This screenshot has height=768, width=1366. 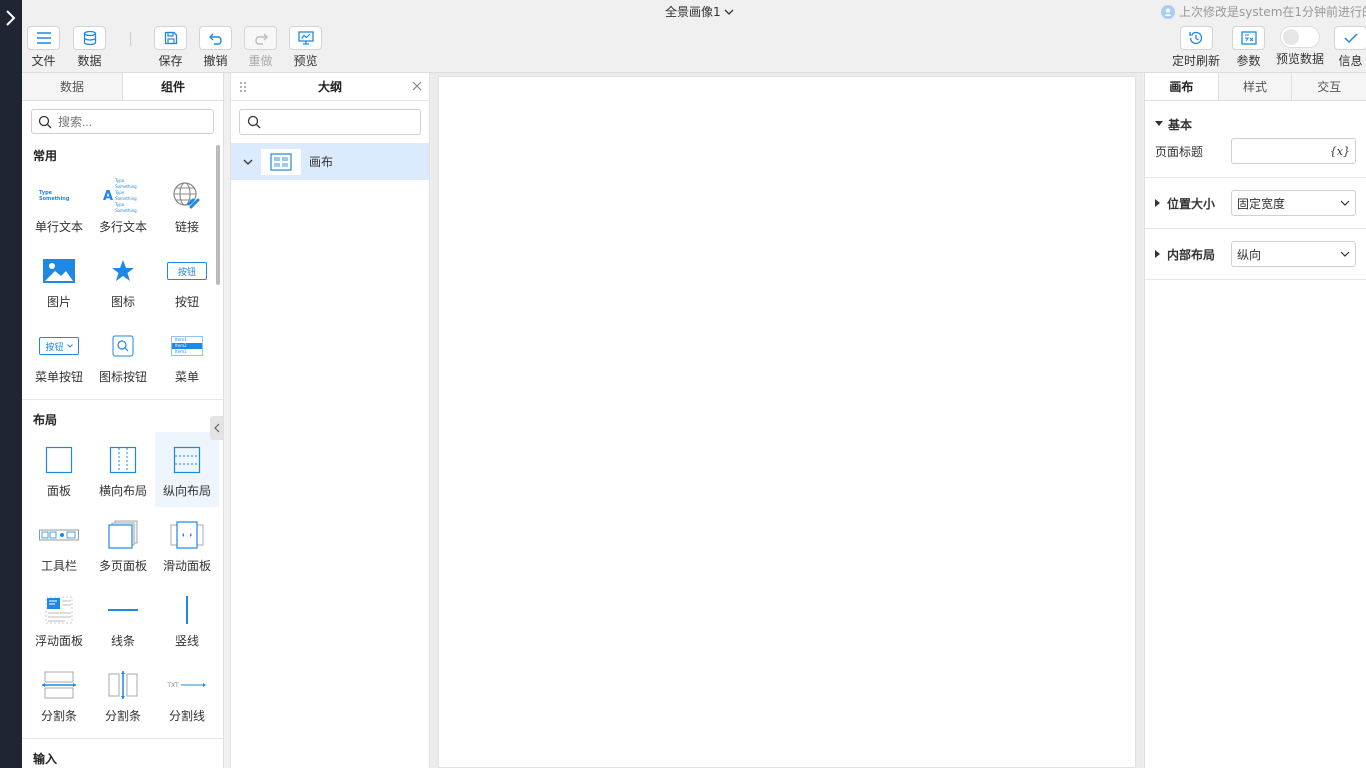 I want to click on component-horizontal-layout: 横向布局, so click(x=123, y=469).